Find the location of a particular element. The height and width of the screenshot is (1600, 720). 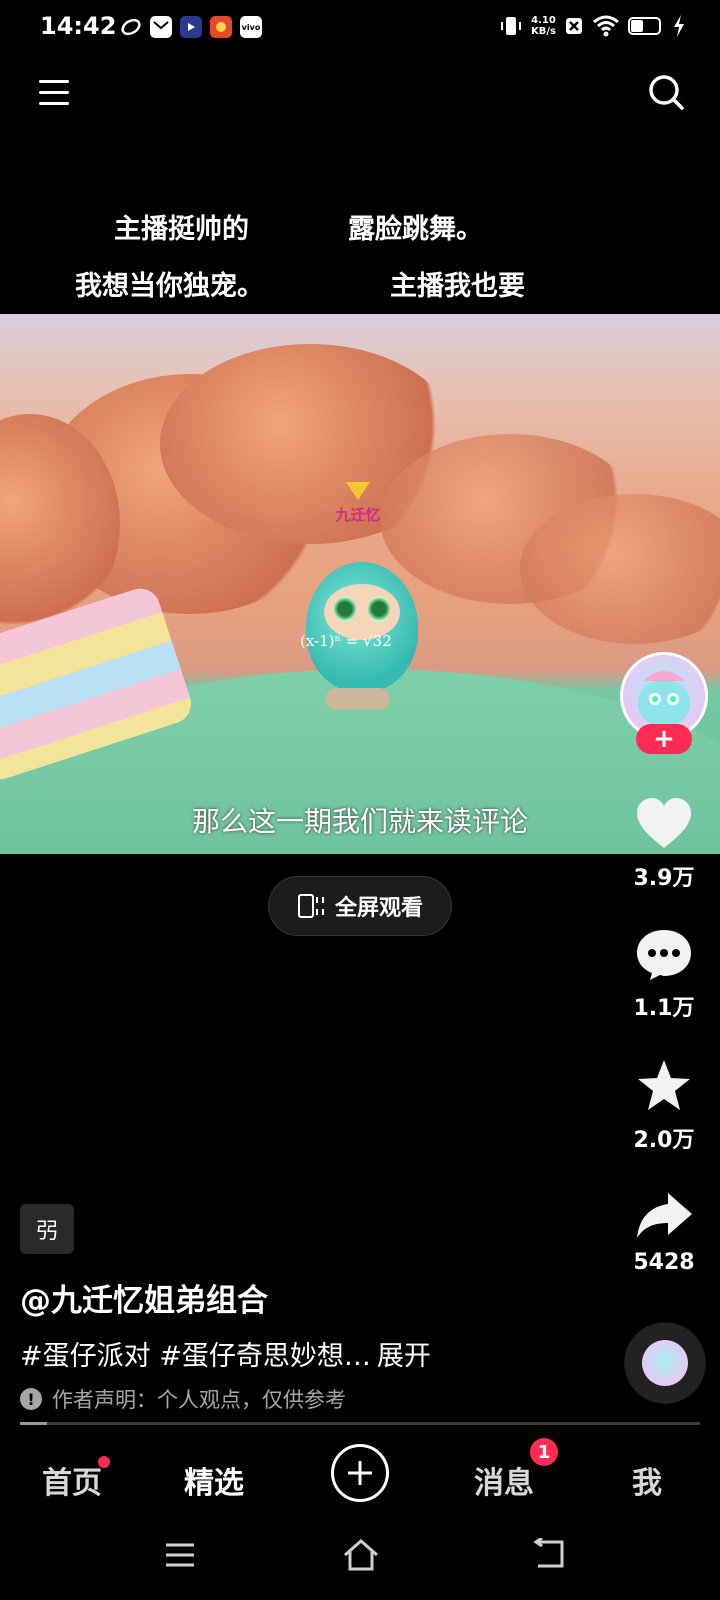

tab-me: 我 is located at coordinates (647, 1480).